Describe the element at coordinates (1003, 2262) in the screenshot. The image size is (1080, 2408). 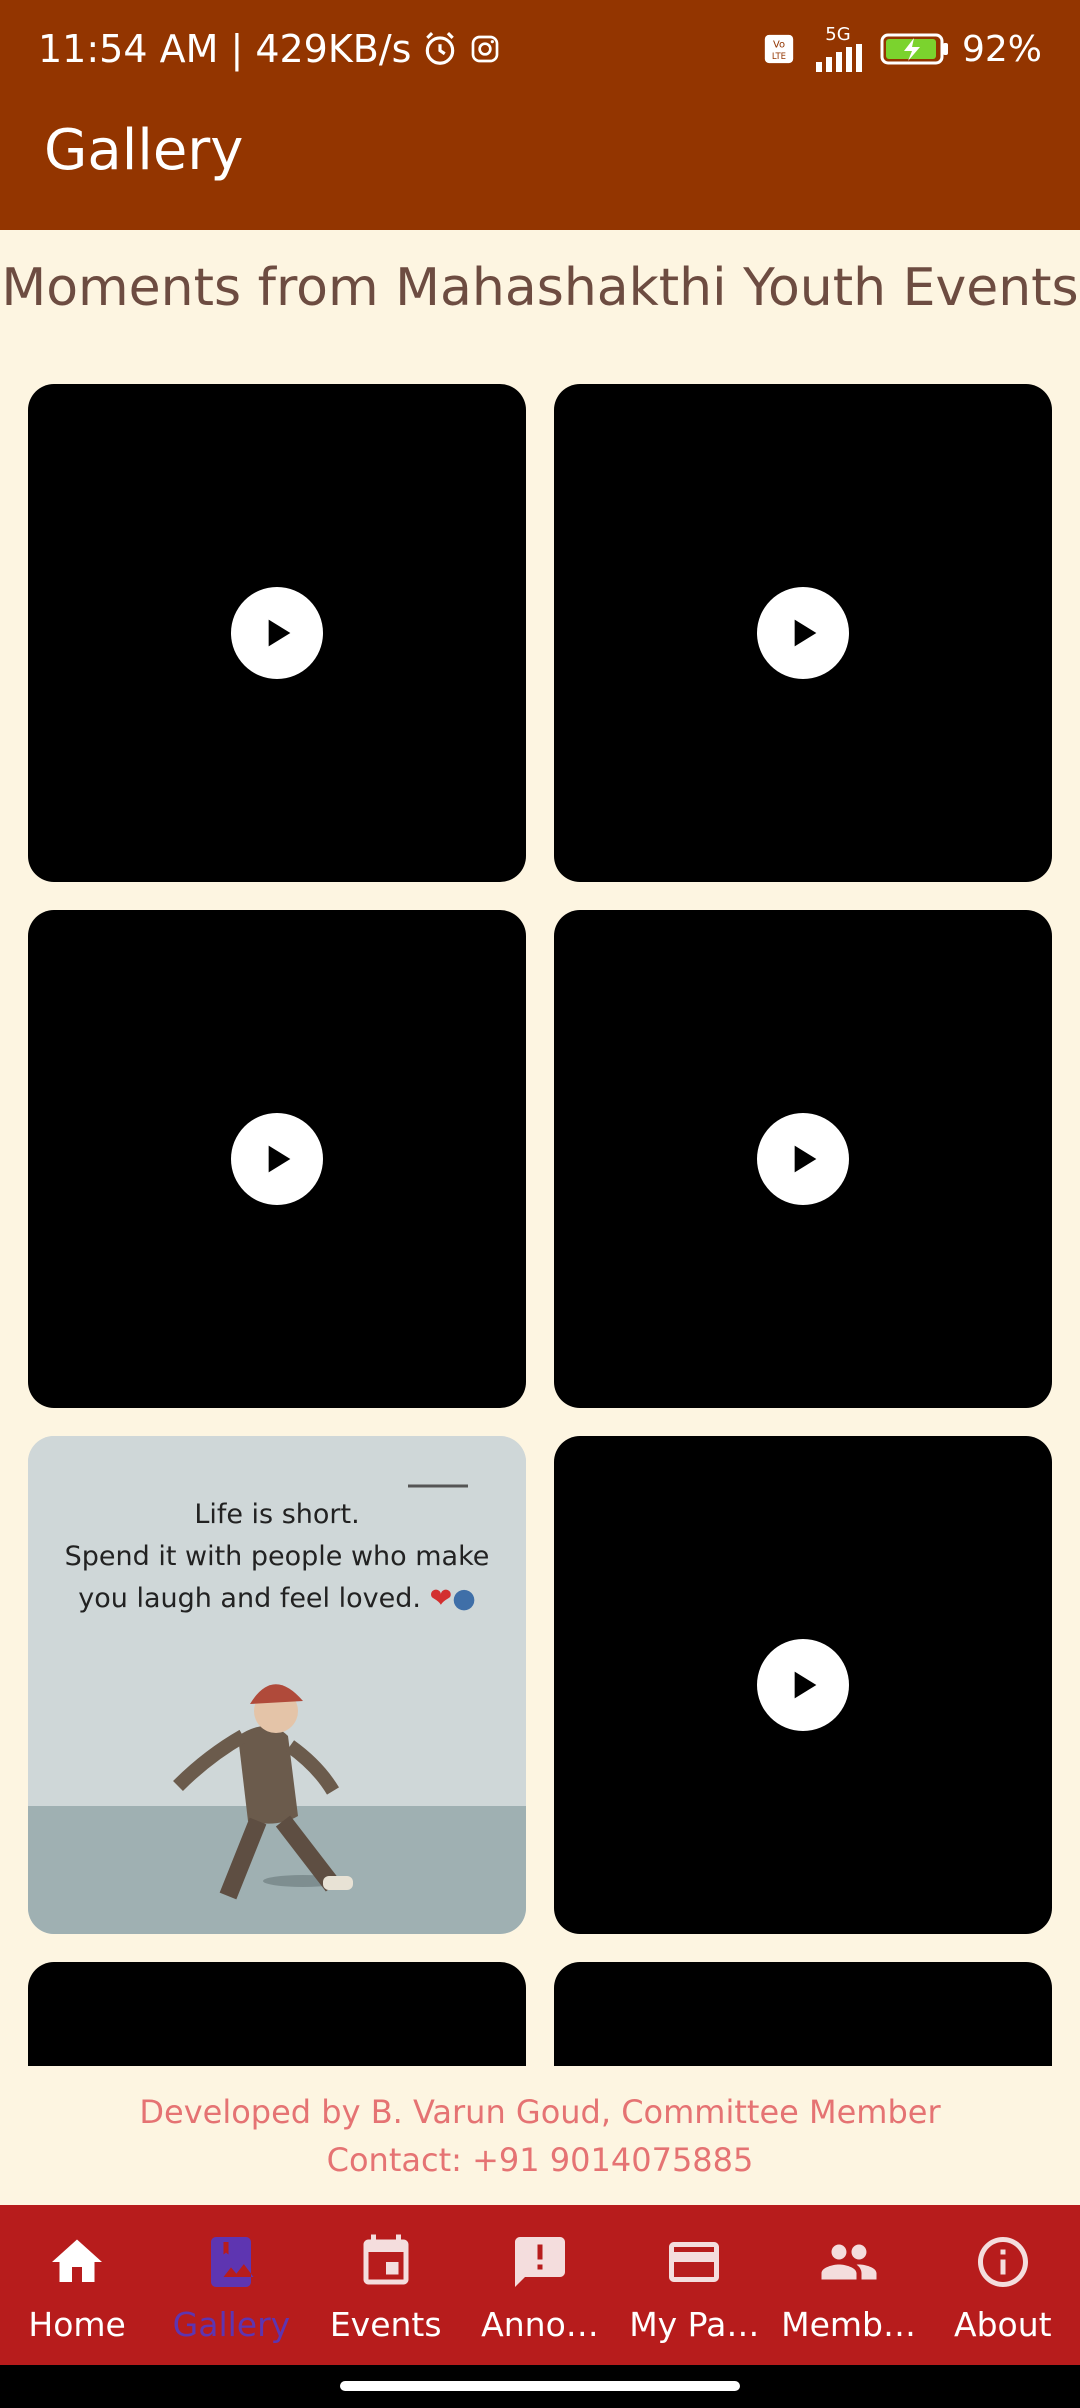
I see `info-icon` at that location.